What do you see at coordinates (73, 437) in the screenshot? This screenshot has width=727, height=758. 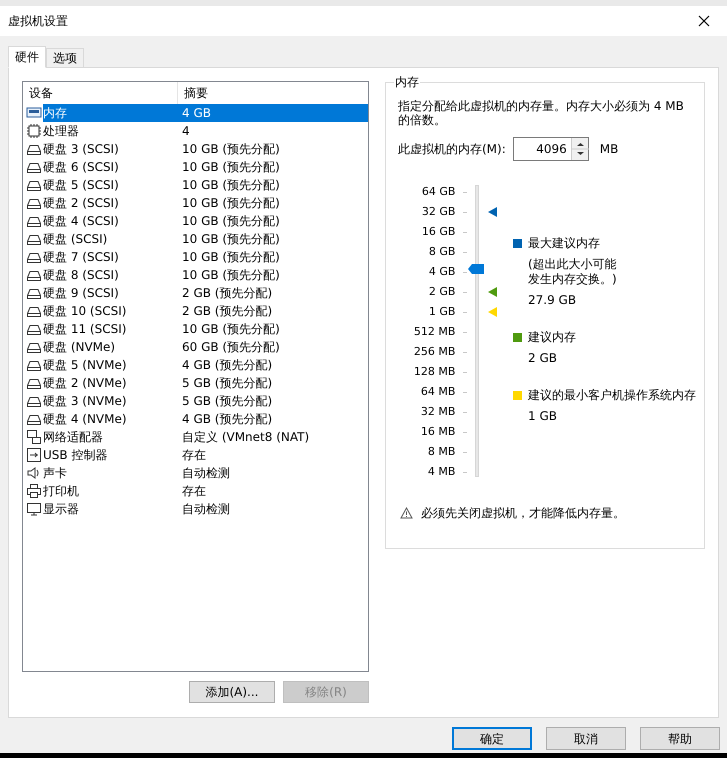 I see `device-name: 网络适配器` at bounding box center [73, 437].